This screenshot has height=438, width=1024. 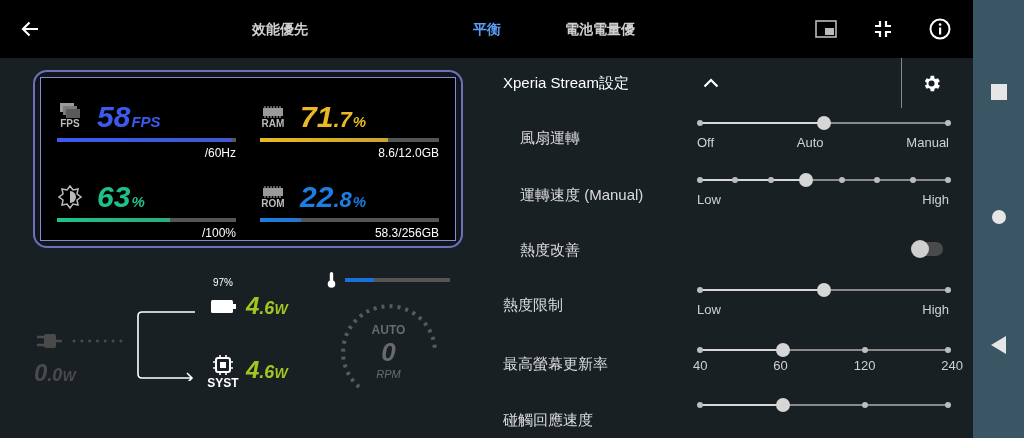 What do you see at coordinates (388, 374) in the screenshot?
I see `fan-speed-unit: RPM` at bounding box center [388, 374].